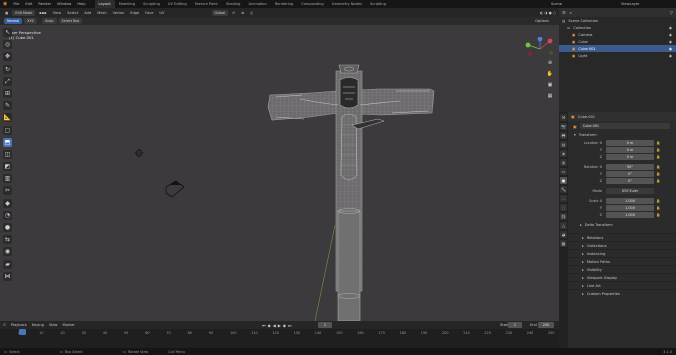  What do you see at coordinates (264, 325) in the screenshot?
I see `jump-start-icon: ⏮` at bounding box center [264, 325].